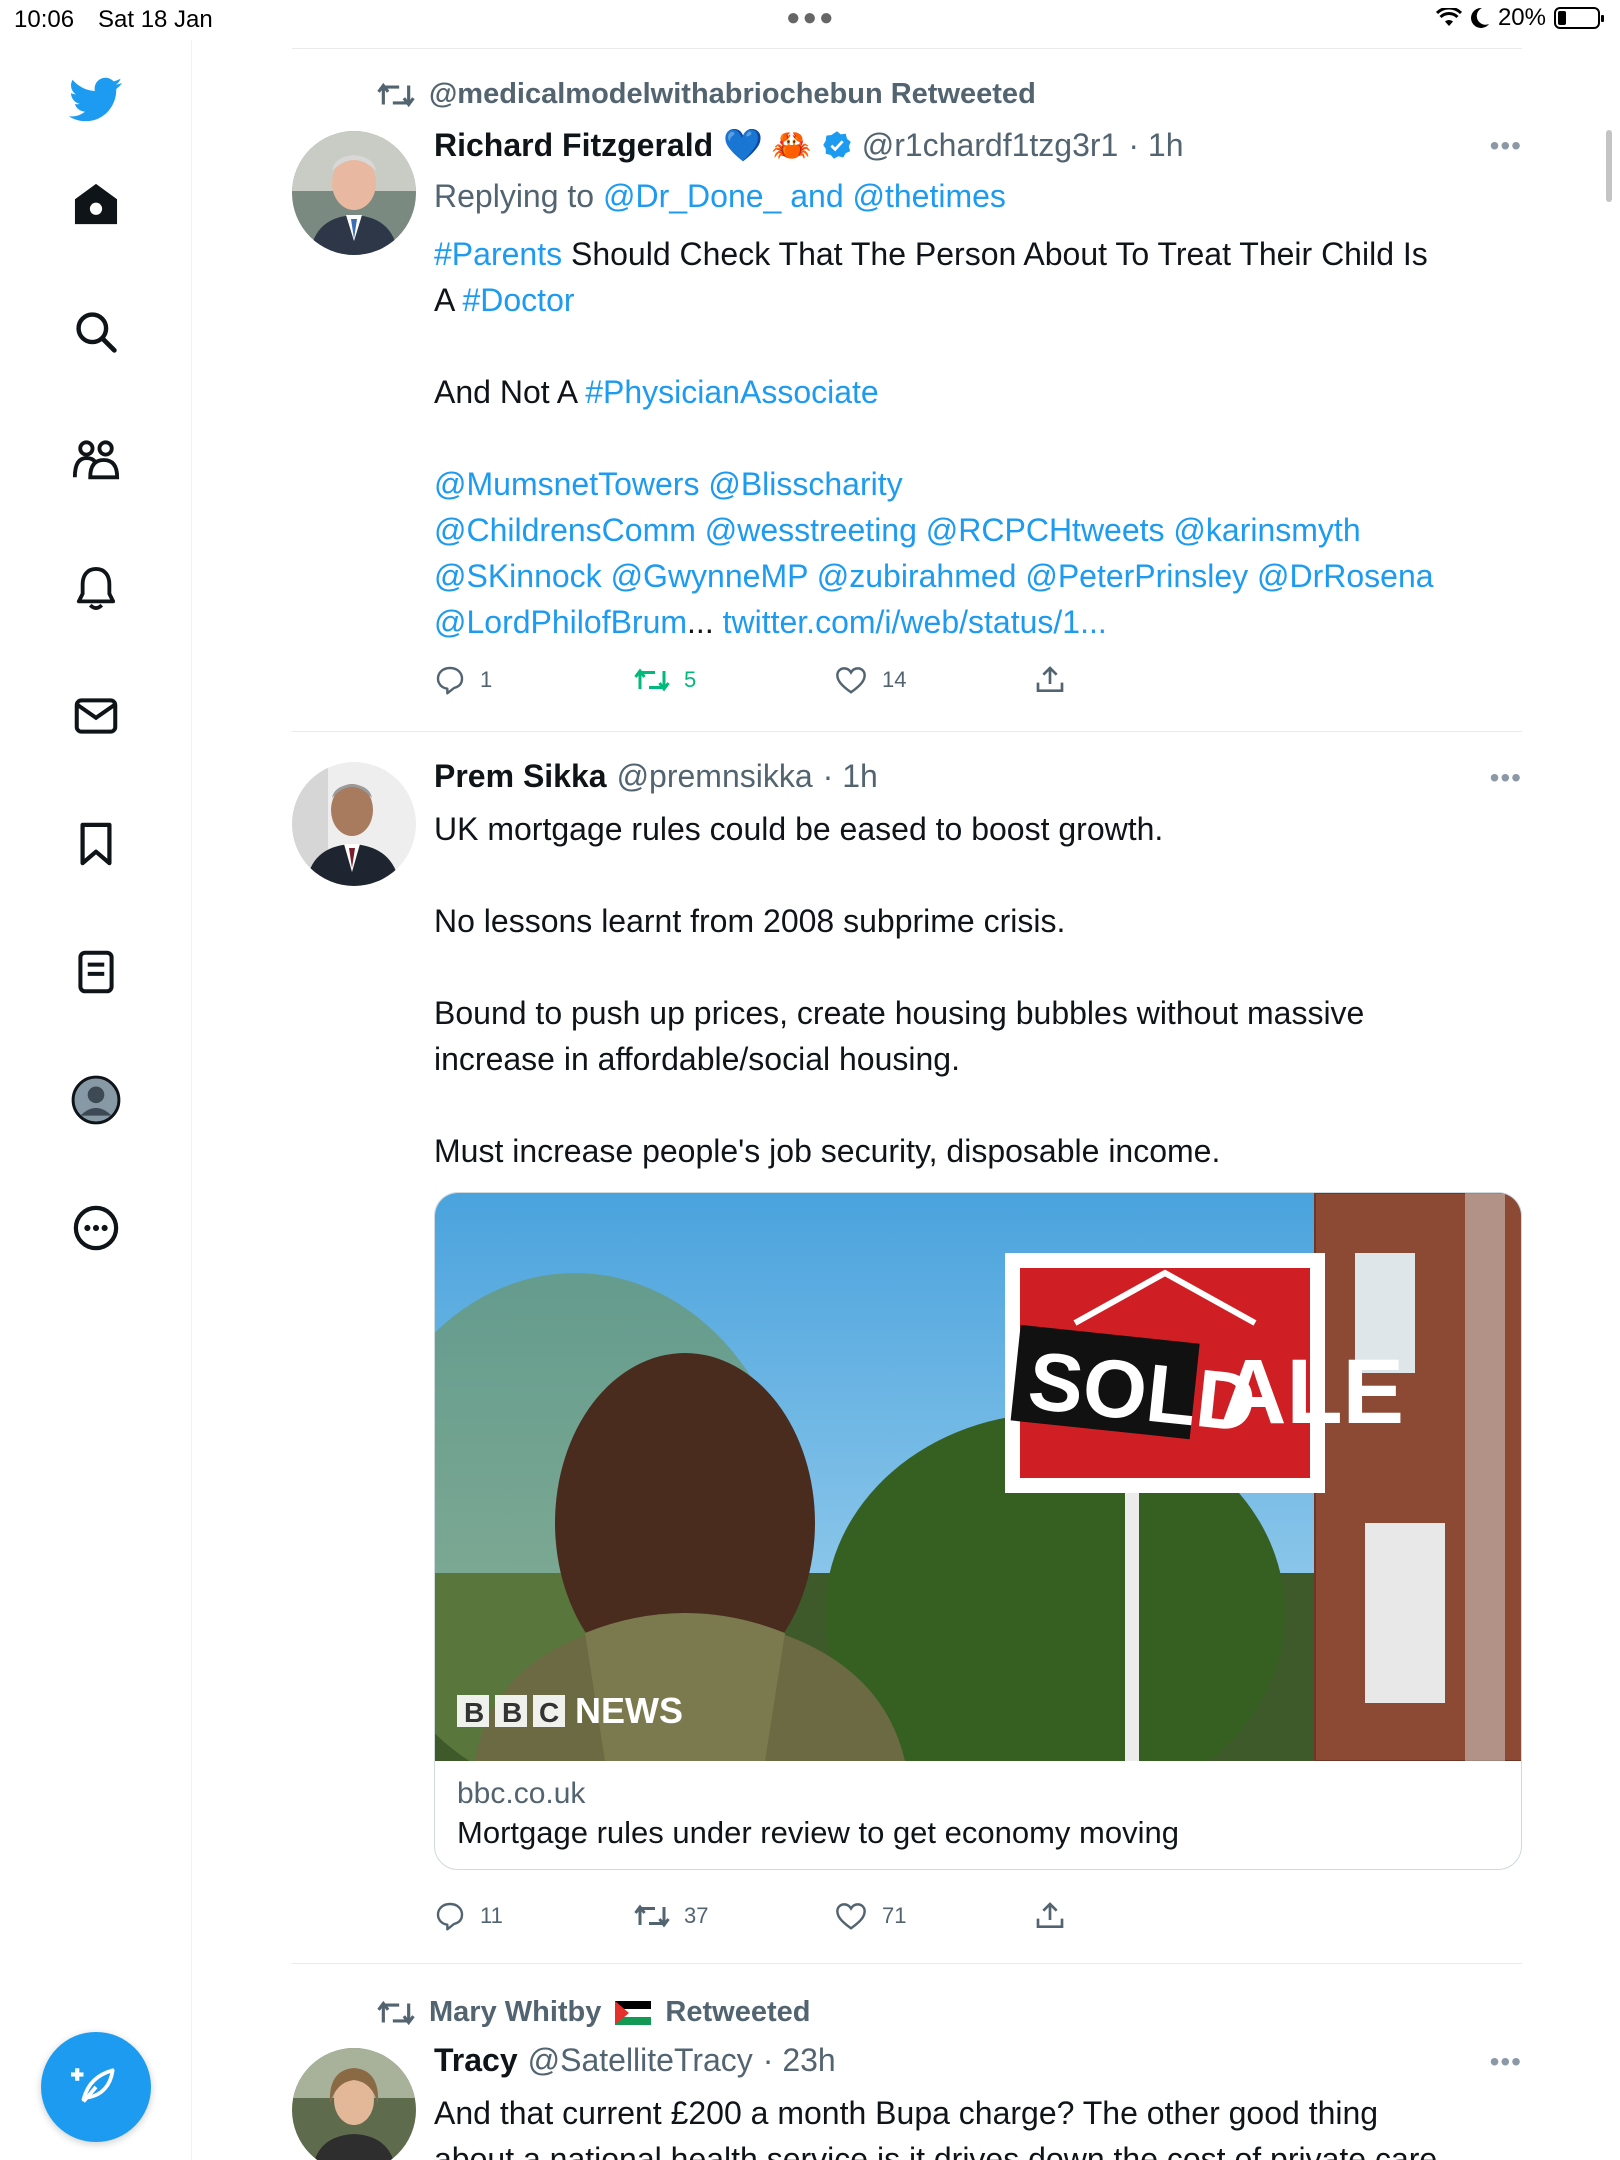 Image resolution: width=1620 pixels, height=2160 pixels. What do you see at coordinates (1479, 17) in the screenshot?
I see `do-not-disturb-moon-icon` at bounding box center [1479, 17].